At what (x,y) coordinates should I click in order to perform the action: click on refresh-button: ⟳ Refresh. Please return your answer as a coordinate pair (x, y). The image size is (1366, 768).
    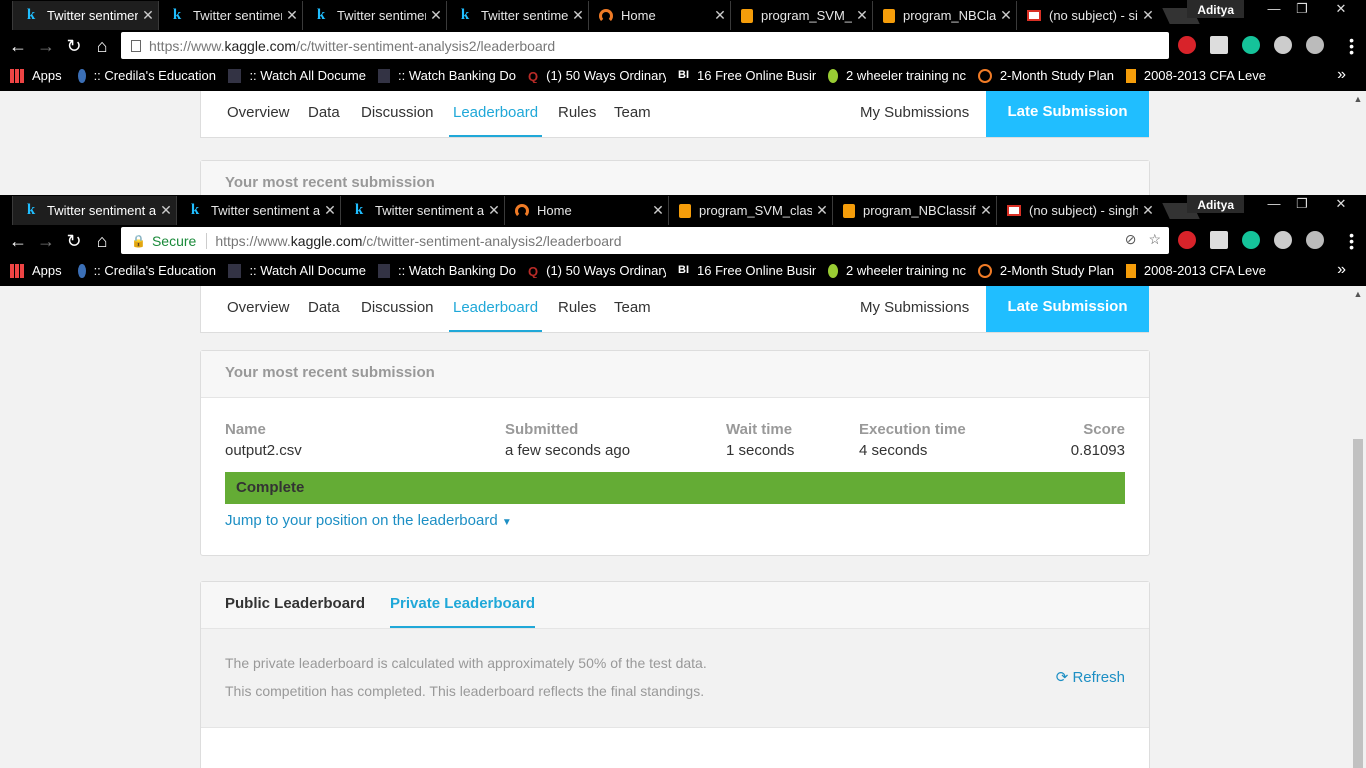
    Looking at the image, I should click on (1090, 677).